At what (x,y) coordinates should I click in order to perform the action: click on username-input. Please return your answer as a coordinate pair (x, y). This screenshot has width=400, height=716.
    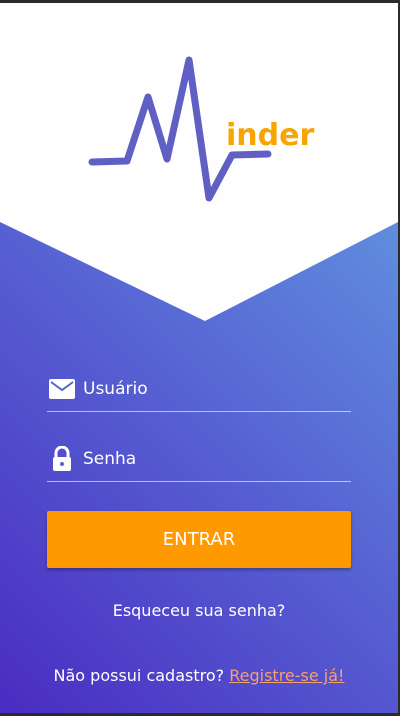
    Looking at the image, I should click on (203, 389).